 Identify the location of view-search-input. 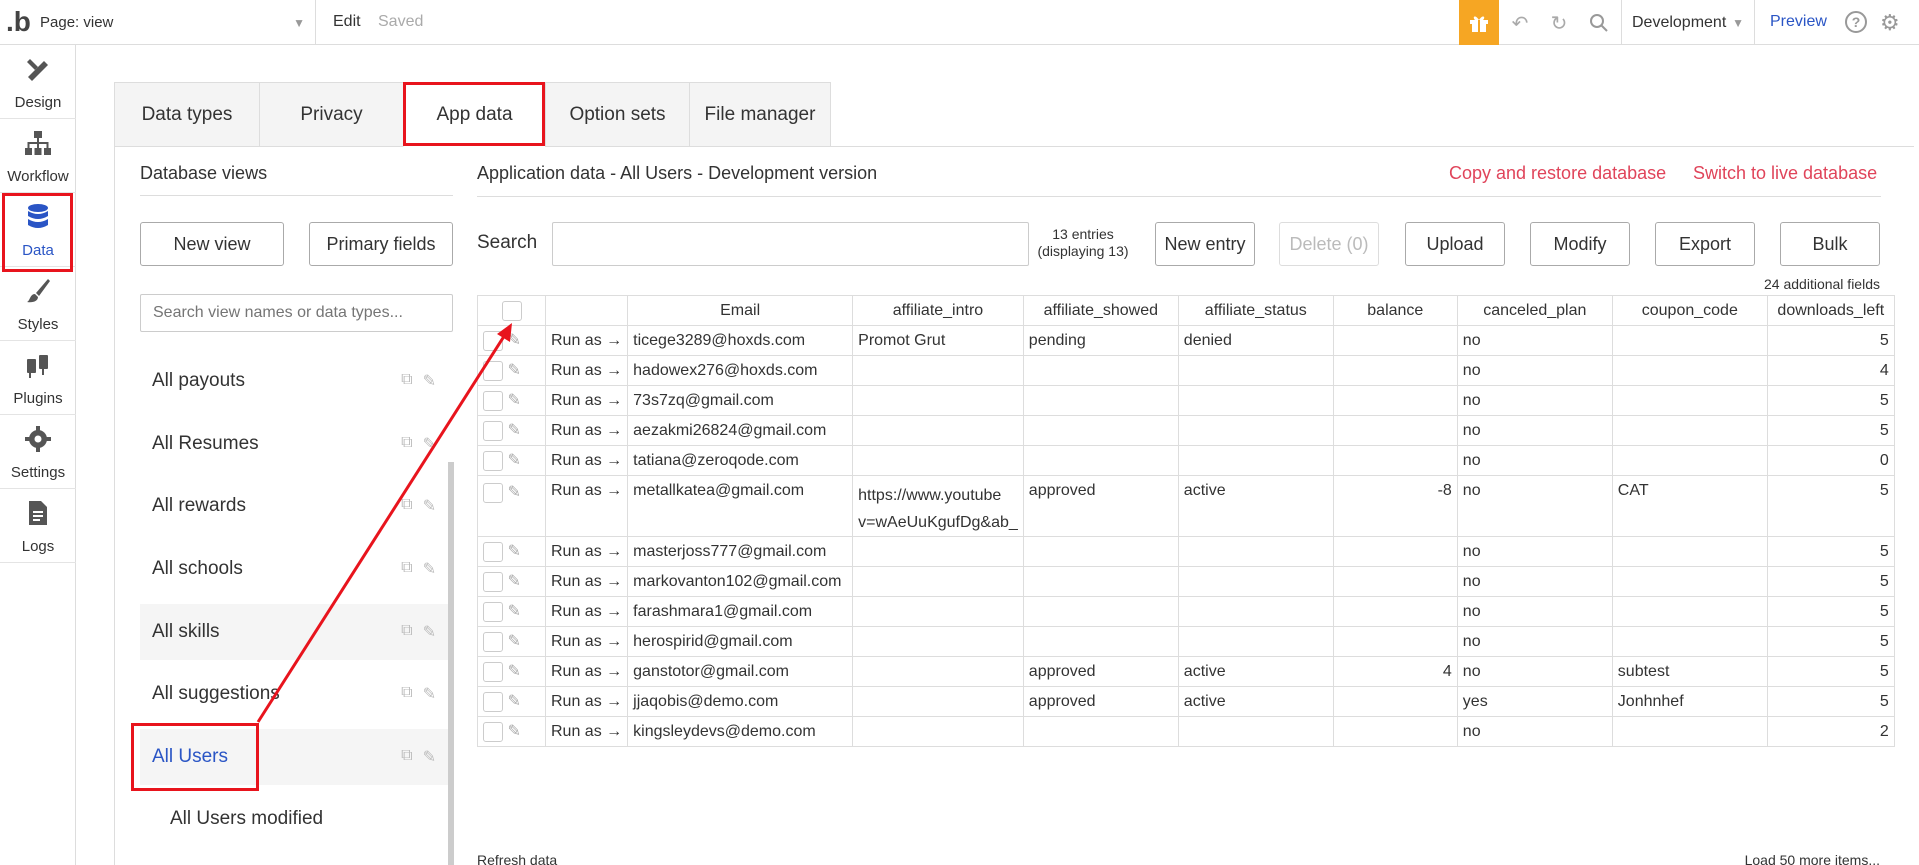
(296, 313).